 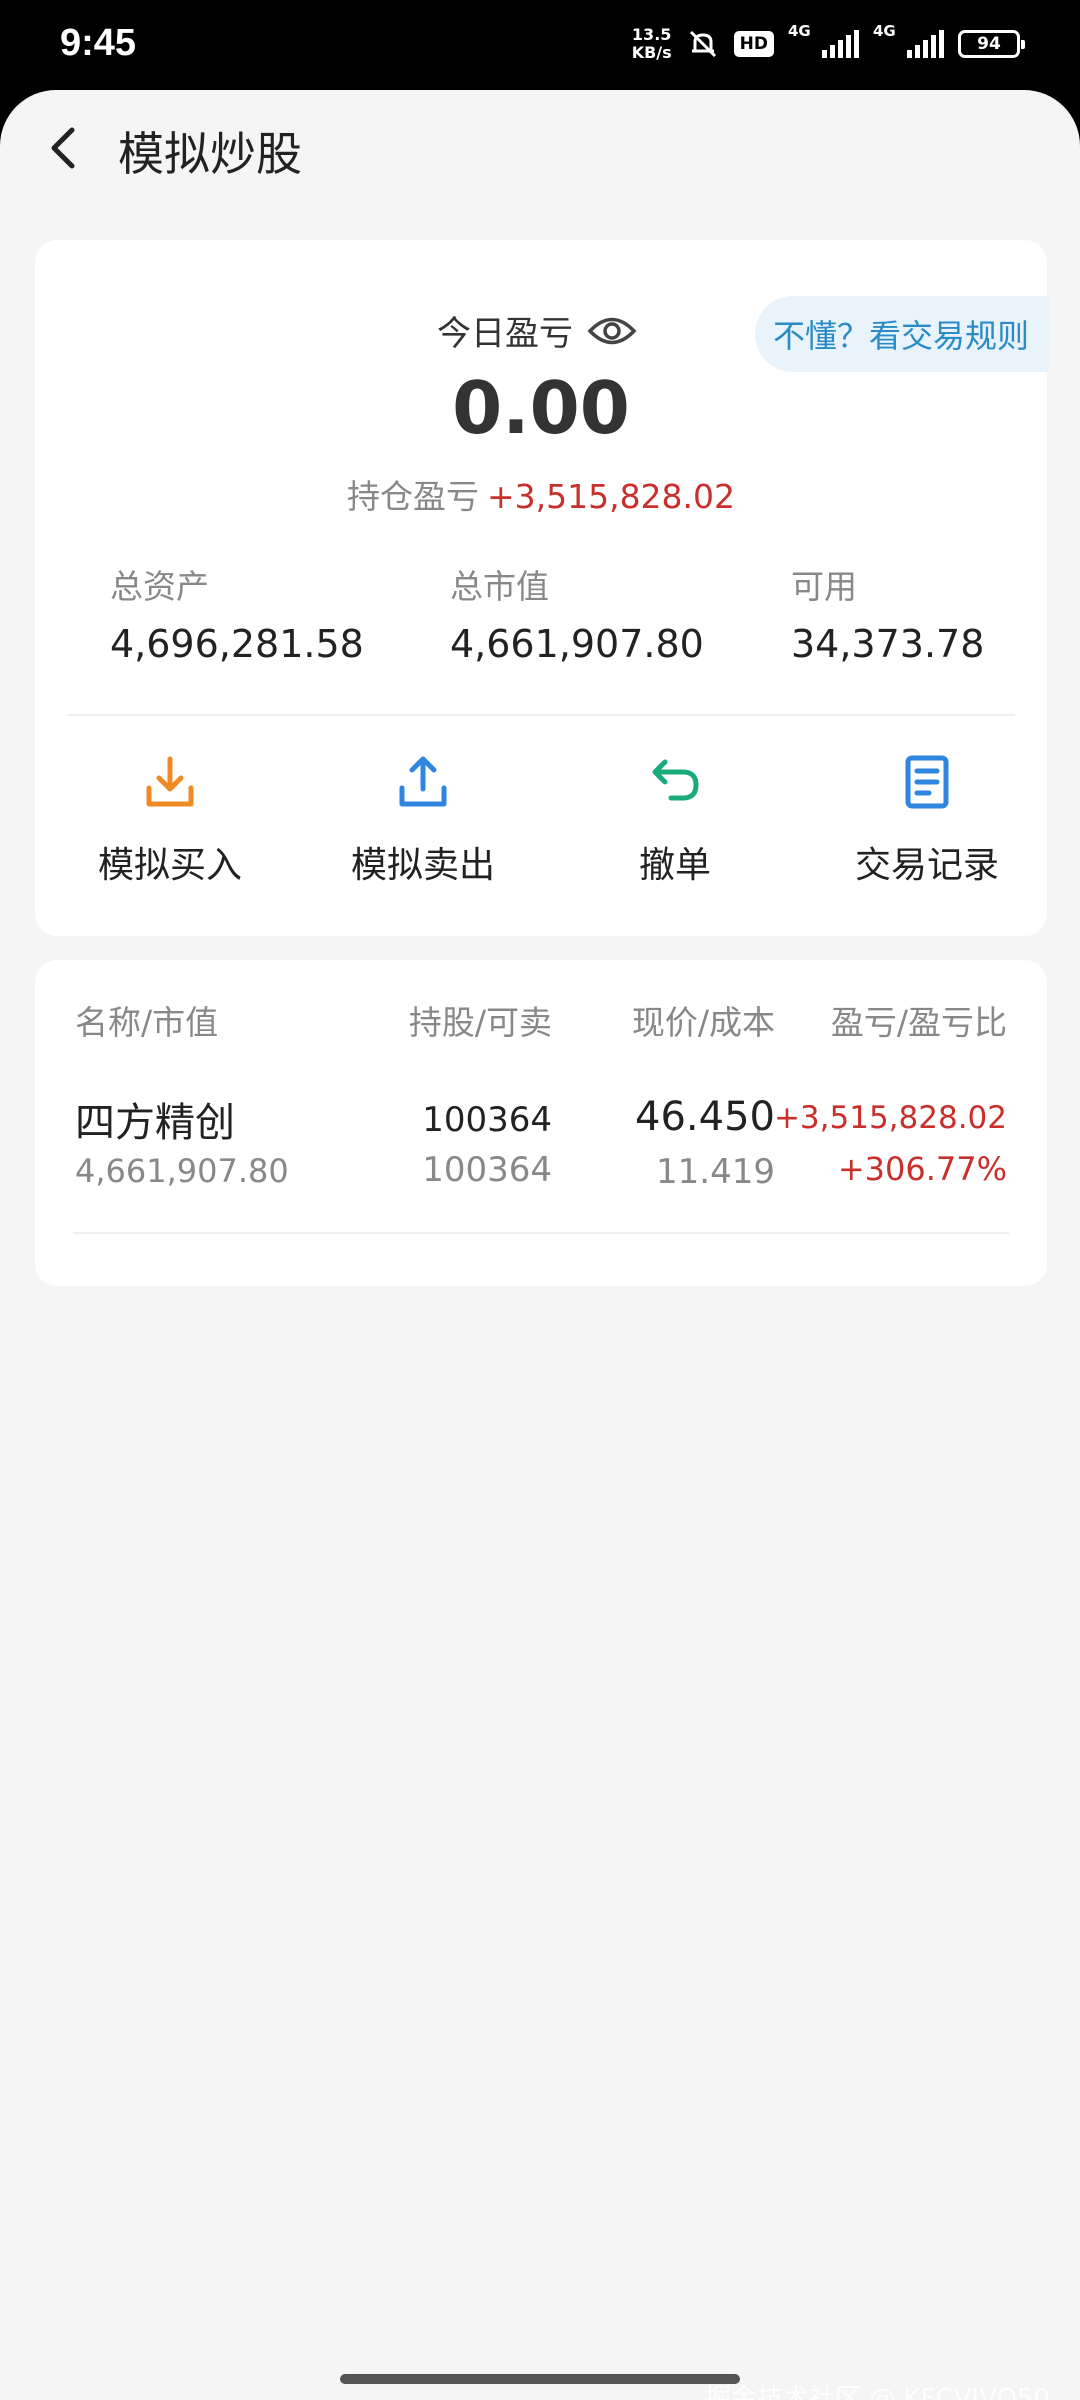 I want to click on status-icons: 13.5 KB/s HD 4G 4G 94, so click(x=828, y=42).